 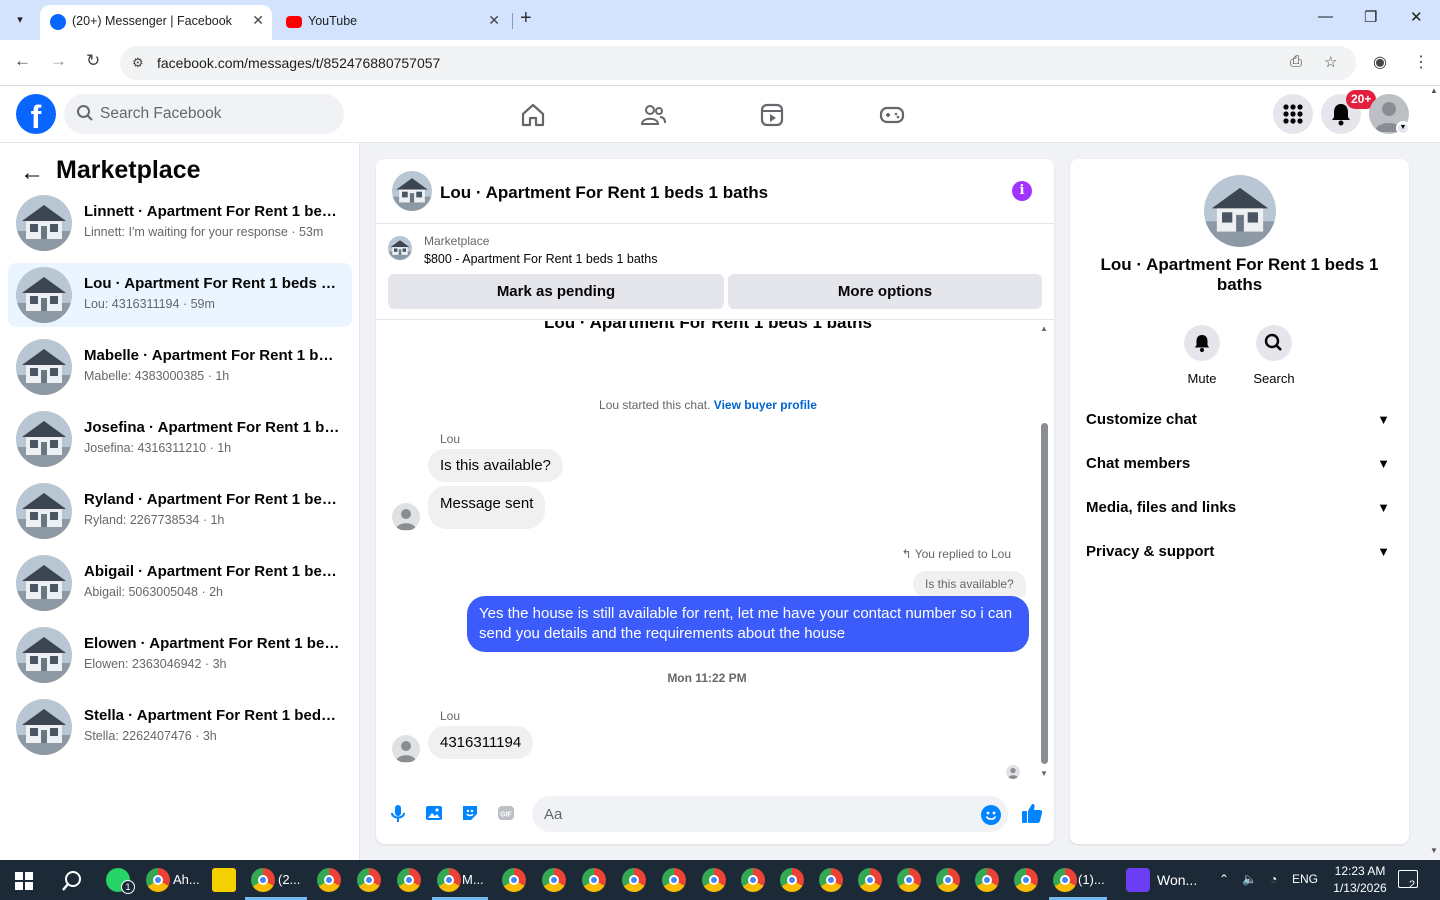 What do you see at coordinates (434, 813) in the screenshot?
I see `photo-icon` at bounding box center [434, 813].